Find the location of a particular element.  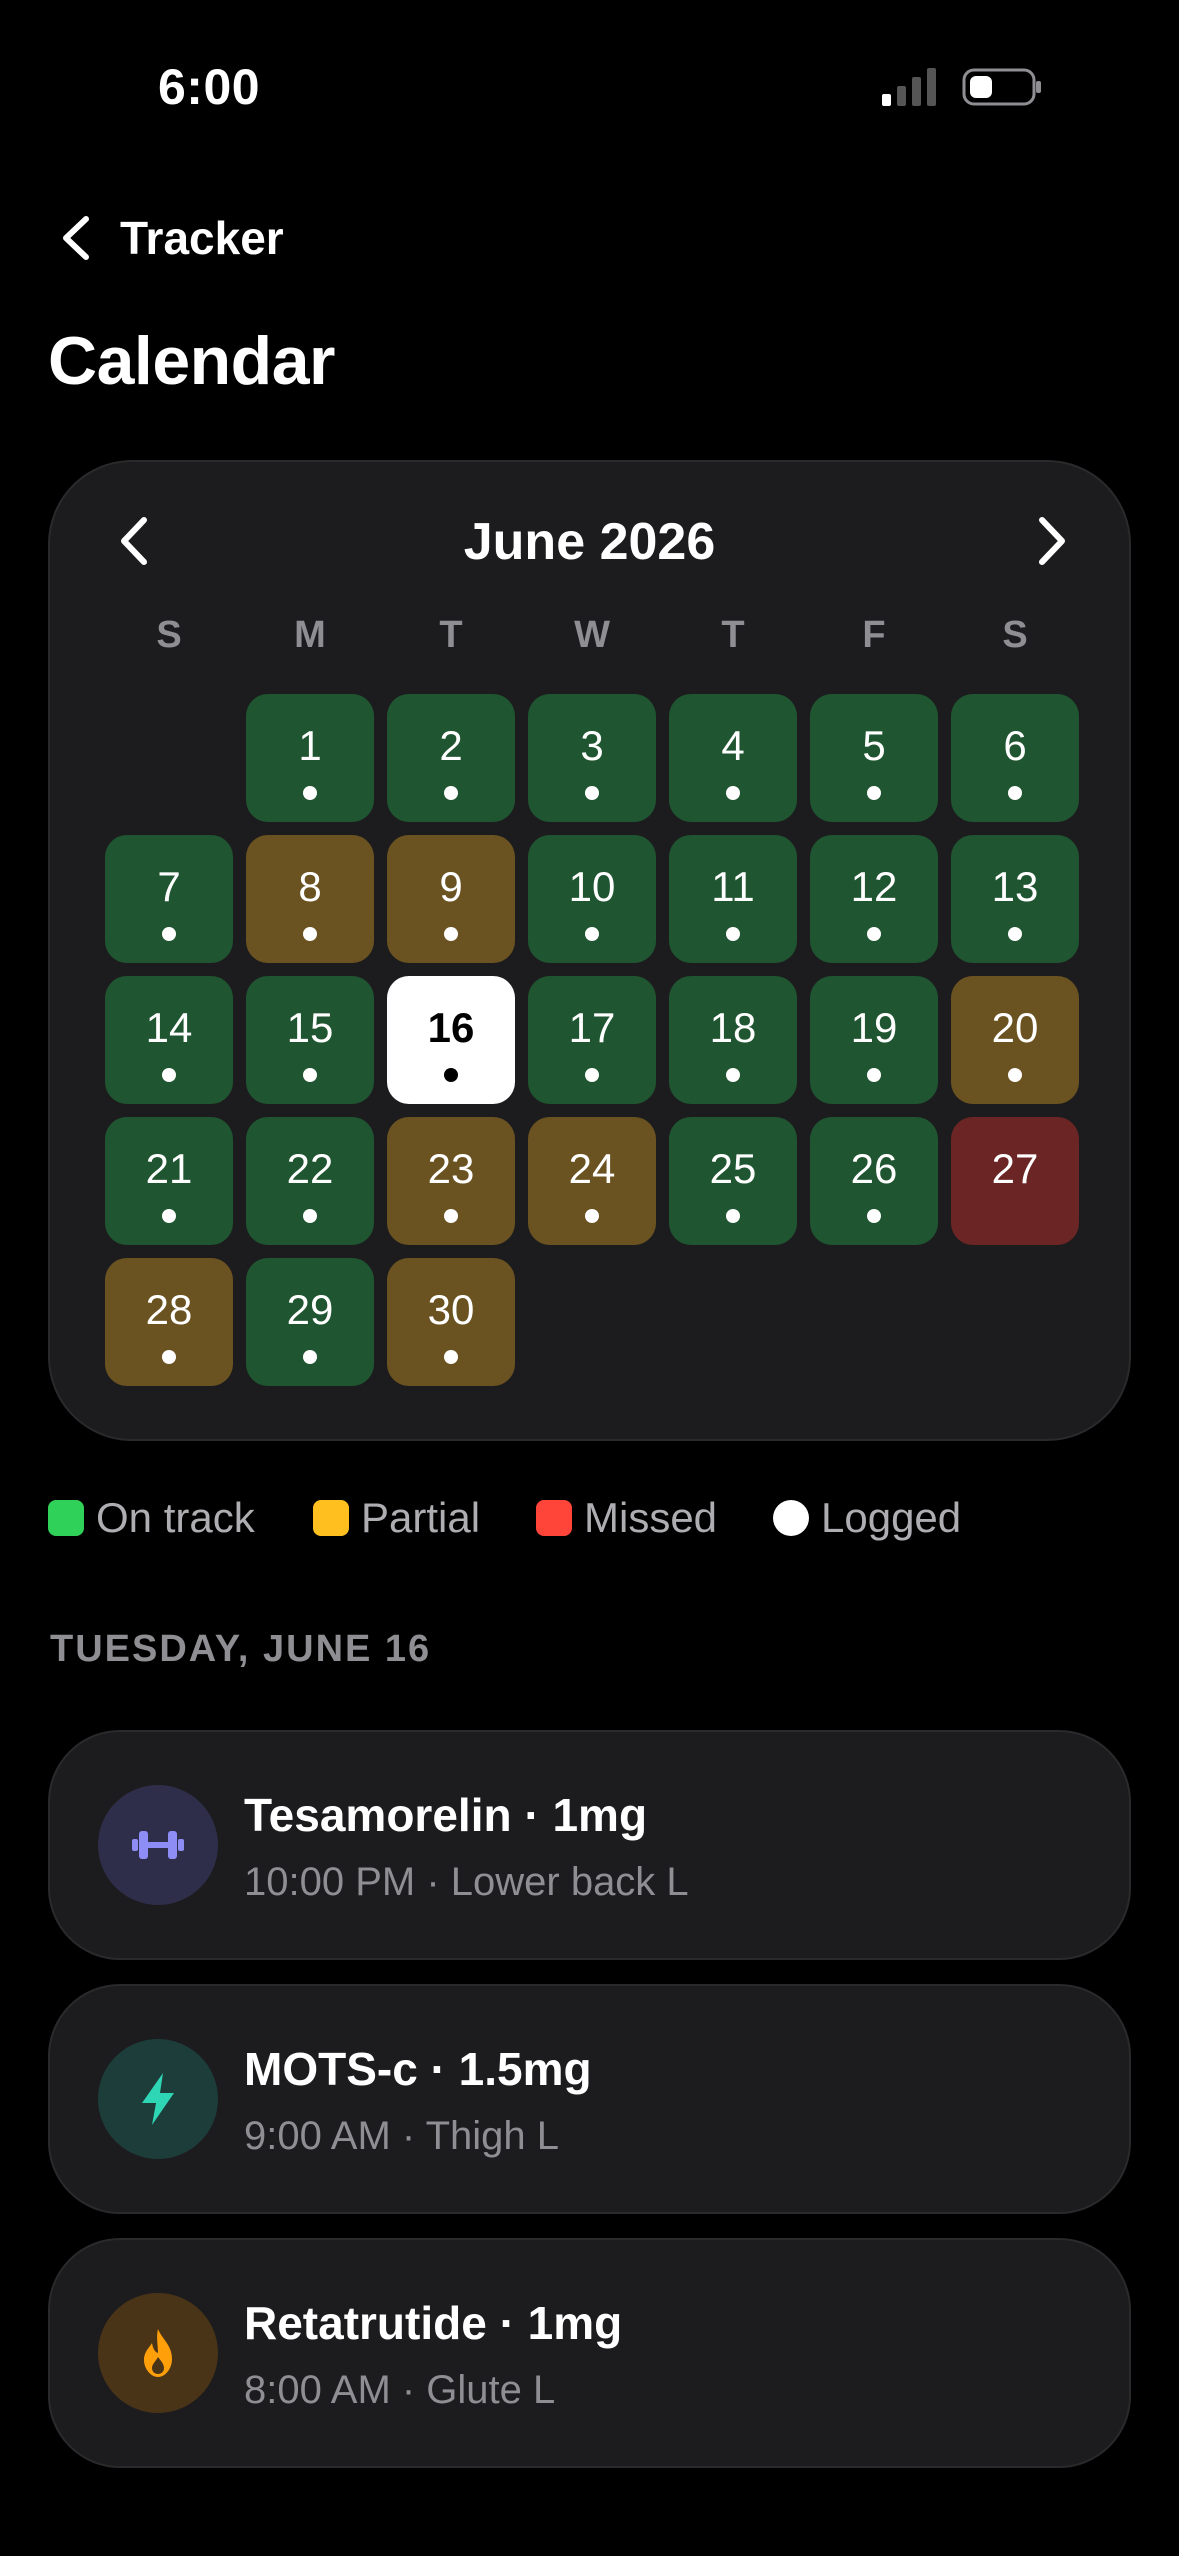

legend-item: Logged is located at coordinates (867, 1518).